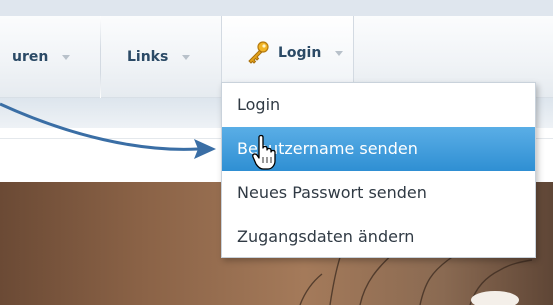 The height and width of the screenshot is (305, 553). What do you see at coordinates (378, 105) in the screenshot?
I see `menu-item-login: Login` at bounding box center [378, 105].